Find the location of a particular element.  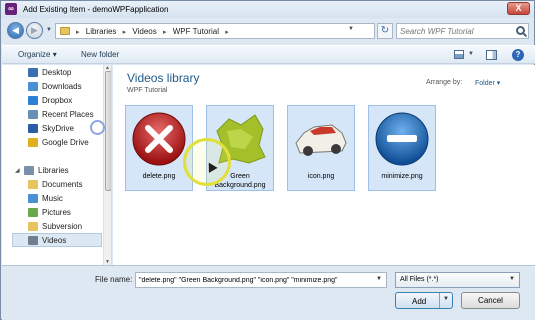

file-name: minimize.png is located at coordinates (402, 176).